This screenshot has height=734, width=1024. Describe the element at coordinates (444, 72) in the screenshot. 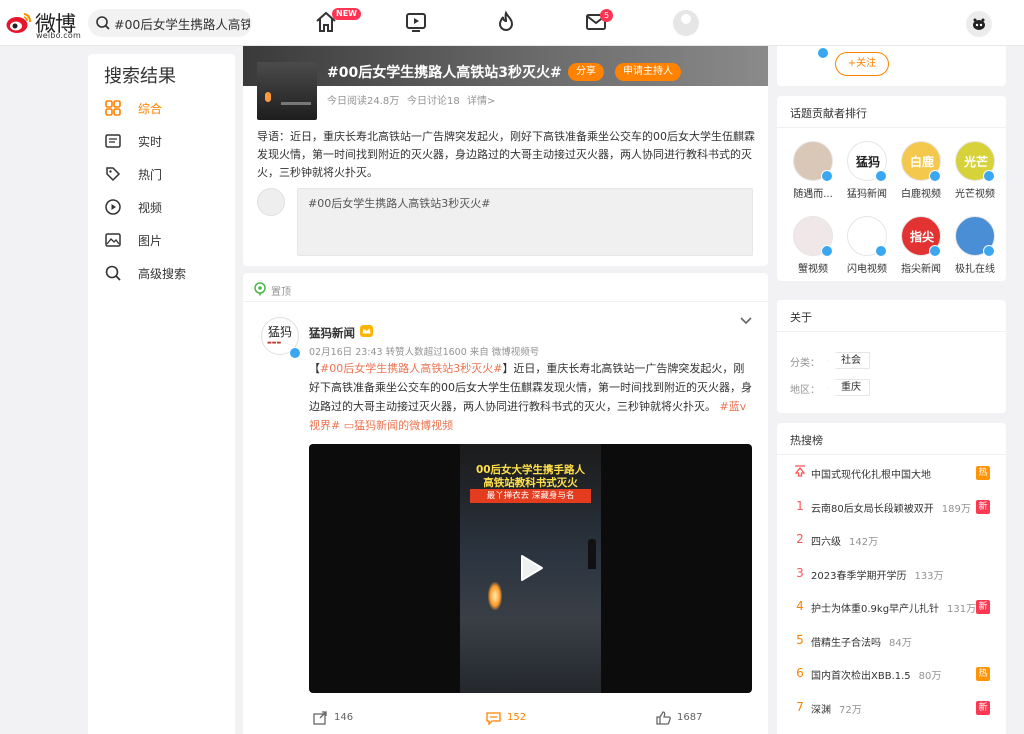

I see `topic-title: #00后女学生携路人高铁站3秒灭火#` at that location.